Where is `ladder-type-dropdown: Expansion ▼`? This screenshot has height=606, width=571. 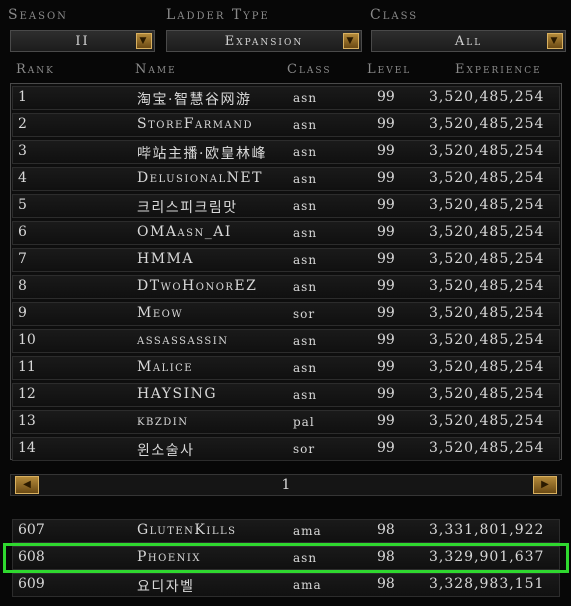 ladder-type-dropdown: Expansion ▼ is located at coordinates (264, 41).